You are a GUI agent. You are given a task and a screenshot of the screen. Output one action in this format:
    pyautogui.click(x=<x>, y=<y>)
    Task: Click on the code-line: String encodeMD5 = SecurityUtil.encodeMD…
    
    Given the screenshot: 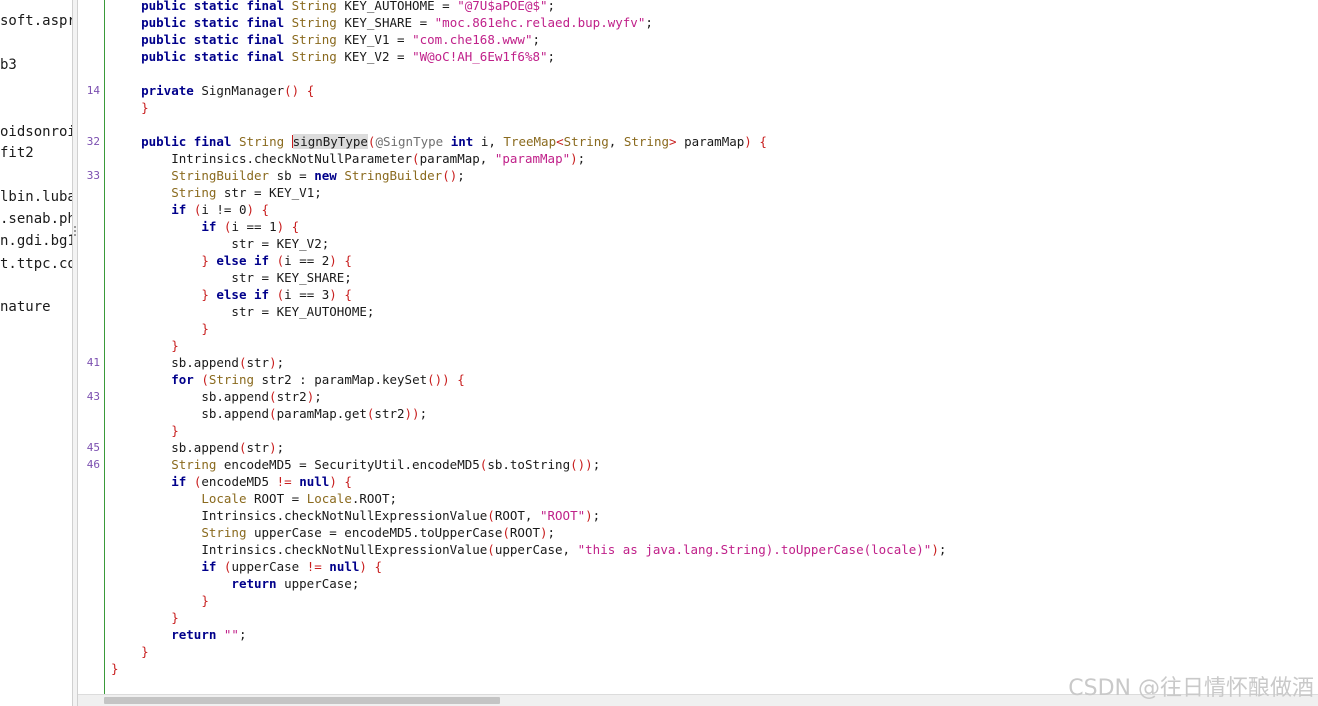 What is the action you would take?
    pyautogui.click(x=386, y=464)
    